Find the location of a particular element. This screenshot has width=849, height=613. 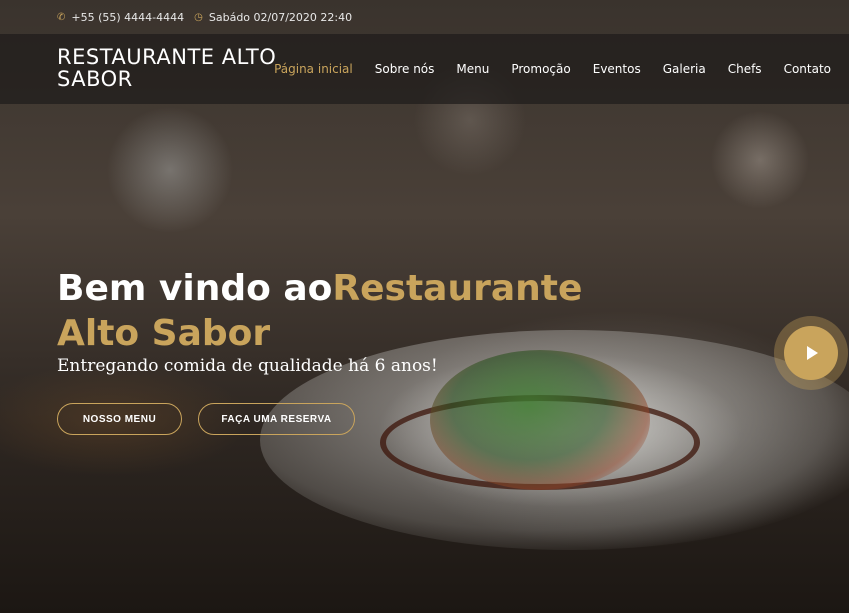

nav-item-promocao: Promoção is located at coordinates (540, 69).